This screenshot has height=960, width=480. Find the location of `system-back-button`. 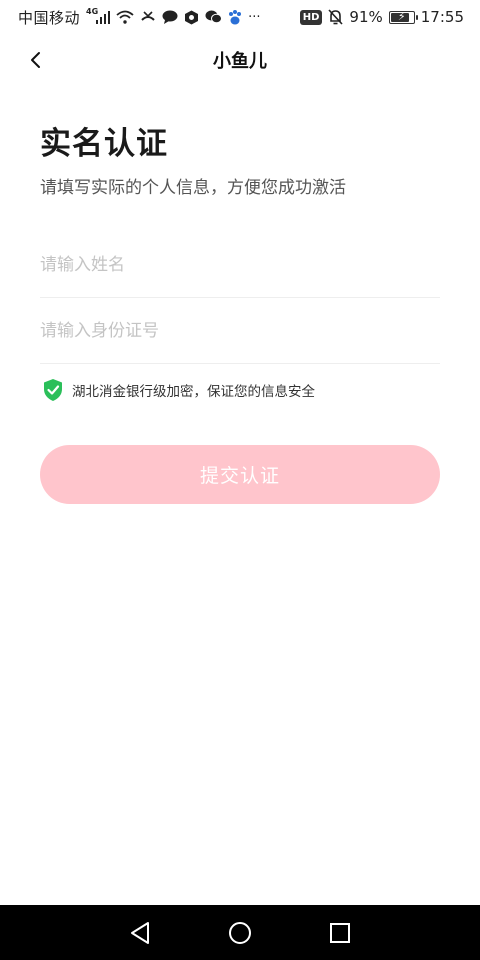

system-back-button is located at coordinates (140, 933).